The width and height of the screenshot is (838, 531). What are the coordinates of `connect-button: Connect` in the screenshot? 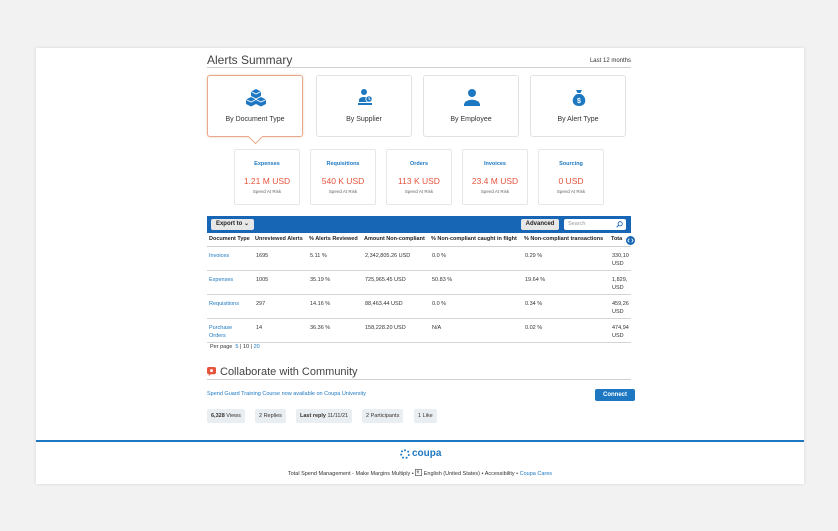 It's located at (615, 395).